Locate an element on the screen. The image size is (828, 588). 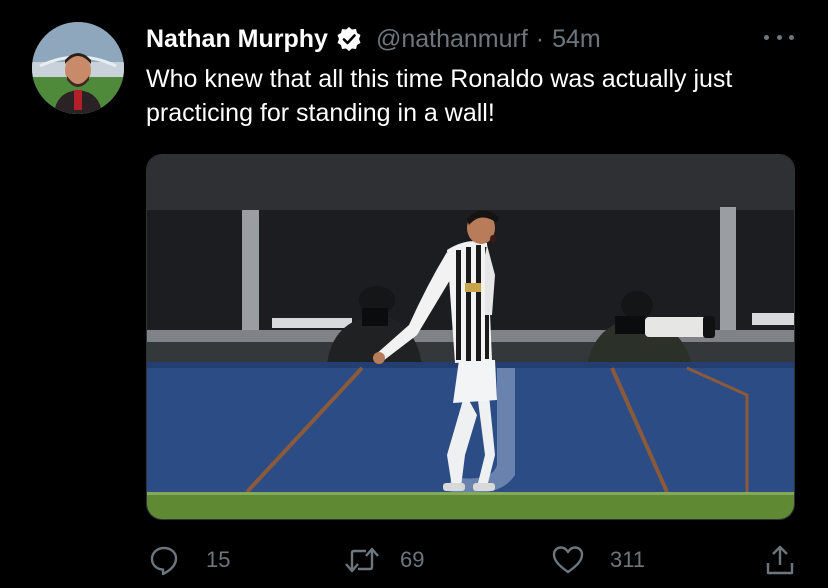
retweet-button: 69 is located at coordinates (384, 560).